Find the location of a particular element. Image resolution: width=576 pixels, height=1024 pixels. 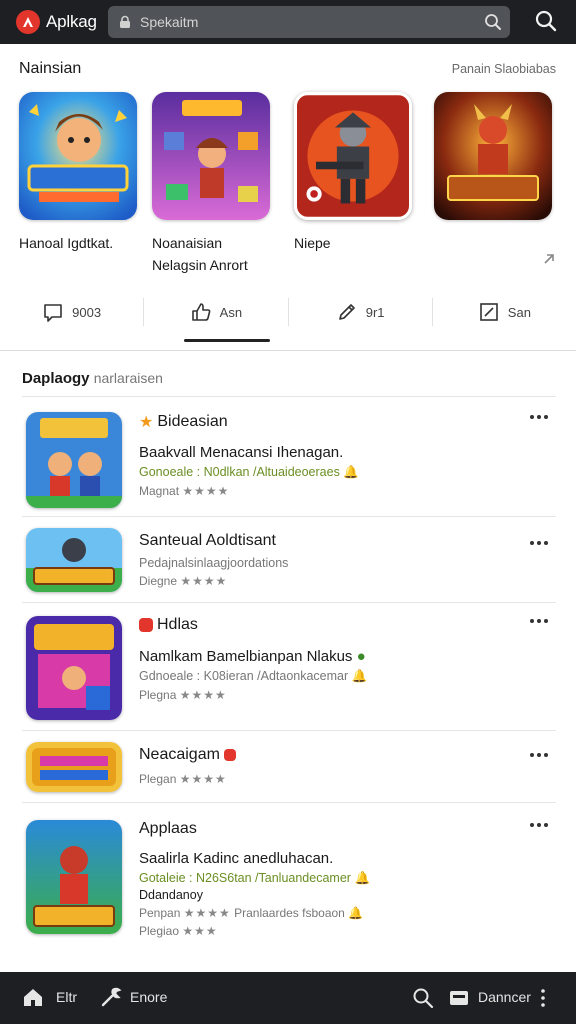

top-app-bar: Aplkag is located at coordinates (288, 22).